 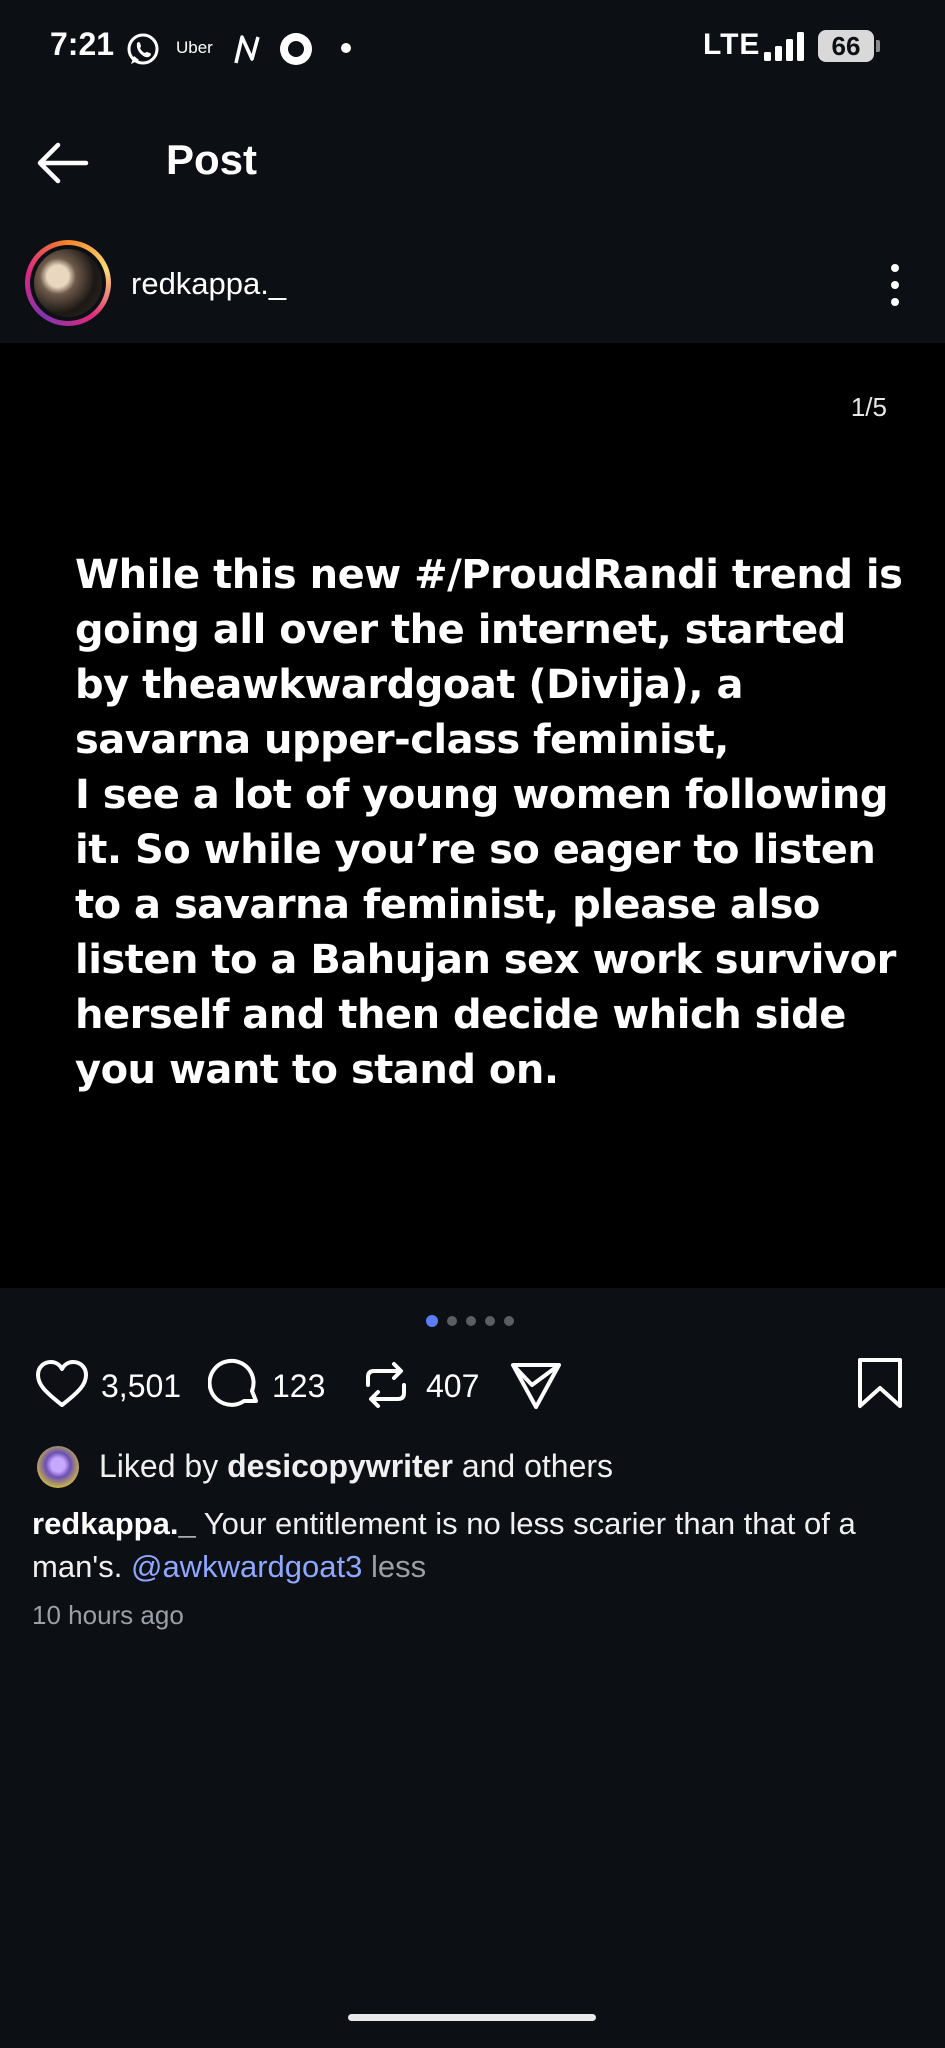 What do you see at coordinates (432, 1321) in the screenshot?
I see `carousel-dot-active` at bounding box center [432, 1321].